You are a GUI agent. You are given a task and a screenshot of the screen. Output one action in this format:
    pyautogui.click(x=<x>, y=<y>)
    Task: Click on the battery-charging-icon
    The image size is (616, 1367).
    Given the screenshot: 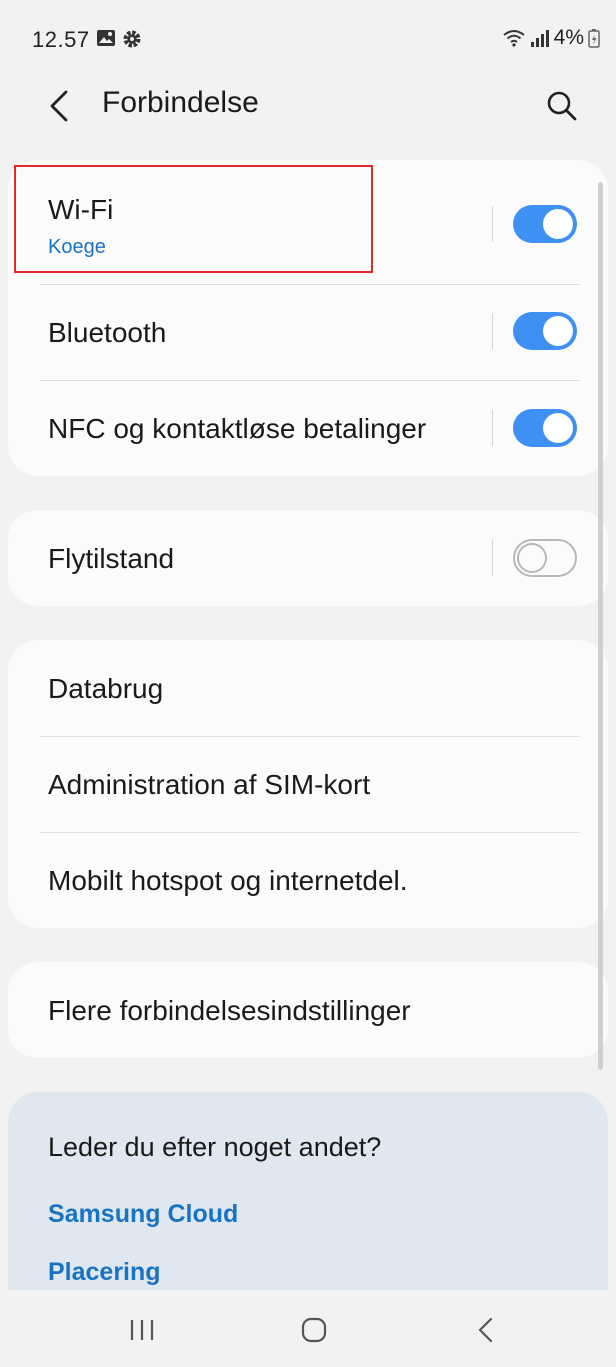 What is the action you would take?
    pyautogui.click(x=594, y=38)
    